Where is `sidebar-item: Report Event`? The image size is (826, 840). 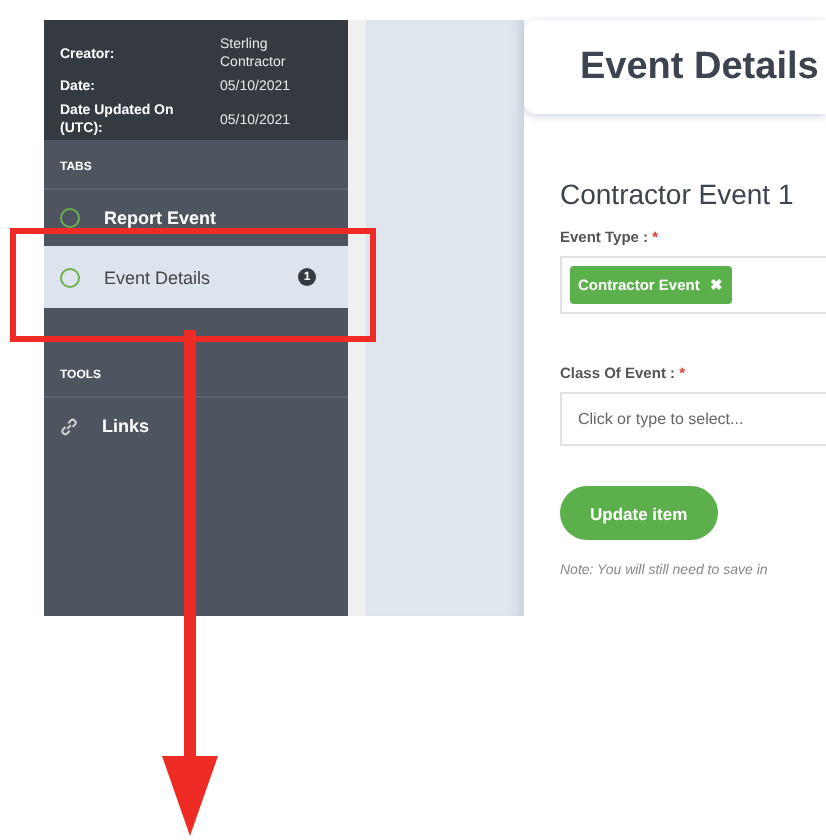
sidebar-item: Report Event is located at coordinates (196, 218).